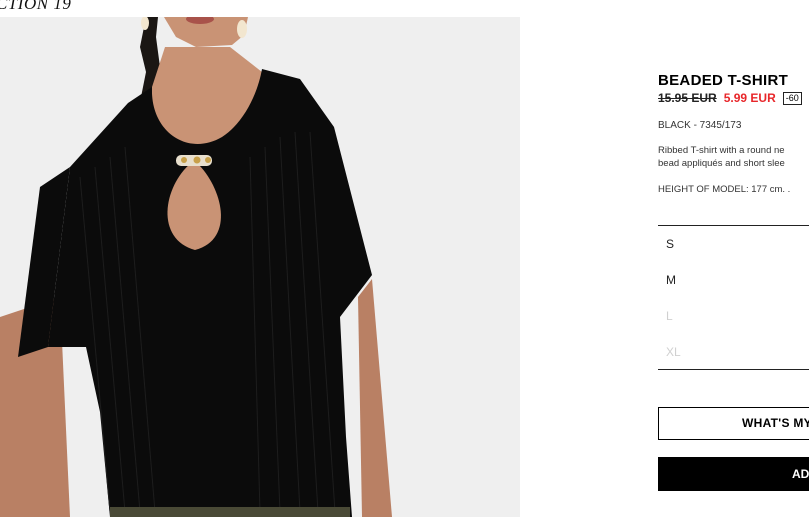 Image resolution: width=809 pixels, height=517 pixels. Describe the element at coordinates (733, 288) in the screenshot. I see `size-option-m: M` at that location.